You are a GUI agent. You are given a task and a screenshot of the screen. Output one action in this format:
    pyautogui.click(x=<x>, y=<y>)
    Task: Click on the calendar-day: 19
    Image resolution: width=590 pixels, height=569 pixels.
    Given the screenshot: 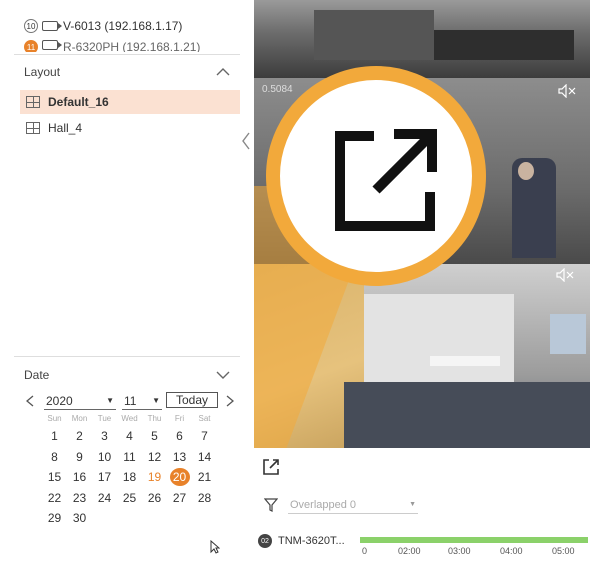 What is the action you would take?
    pyautogui.click(x=154, y=477)
    